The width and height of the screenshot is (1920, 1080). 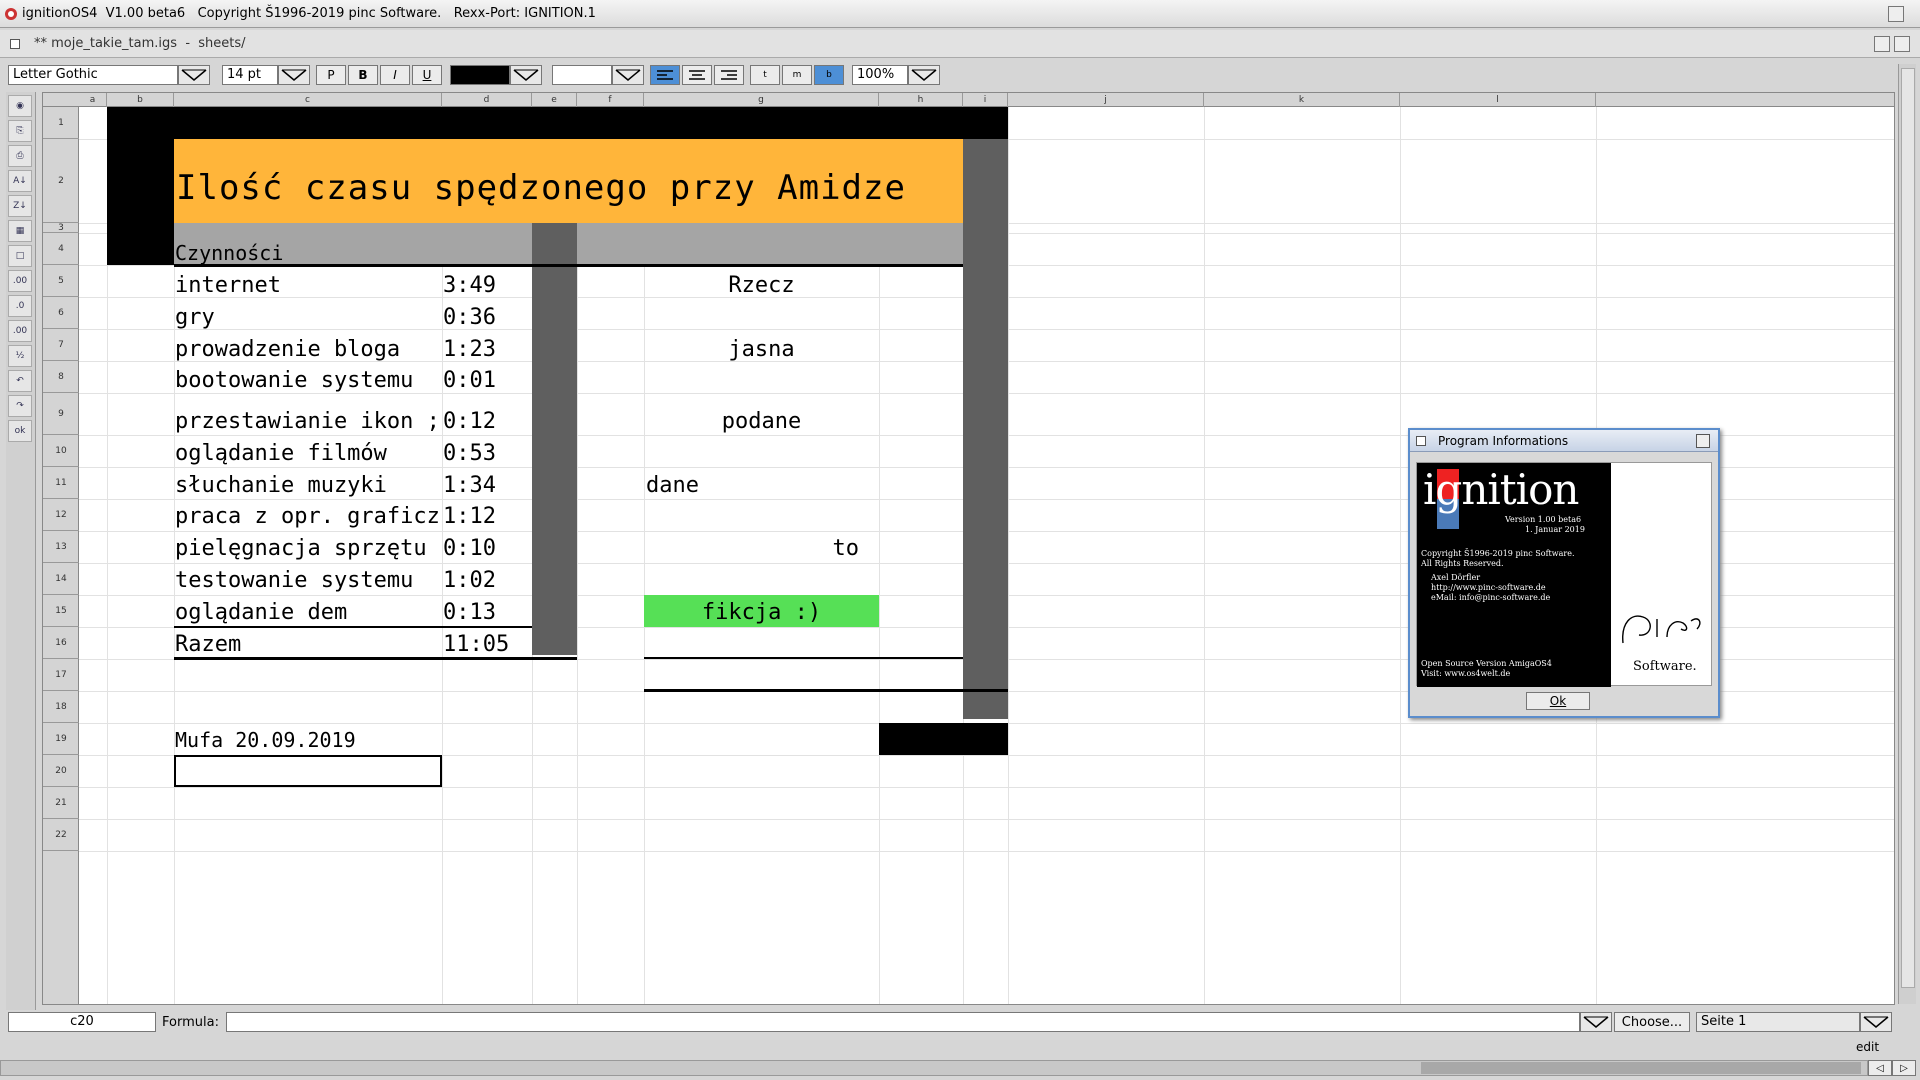 What do you see at coordinates (265, 740) in the screenshot?
I see `signature-cell: Mufa 20.09.2019` at bounding box center [265, 740].